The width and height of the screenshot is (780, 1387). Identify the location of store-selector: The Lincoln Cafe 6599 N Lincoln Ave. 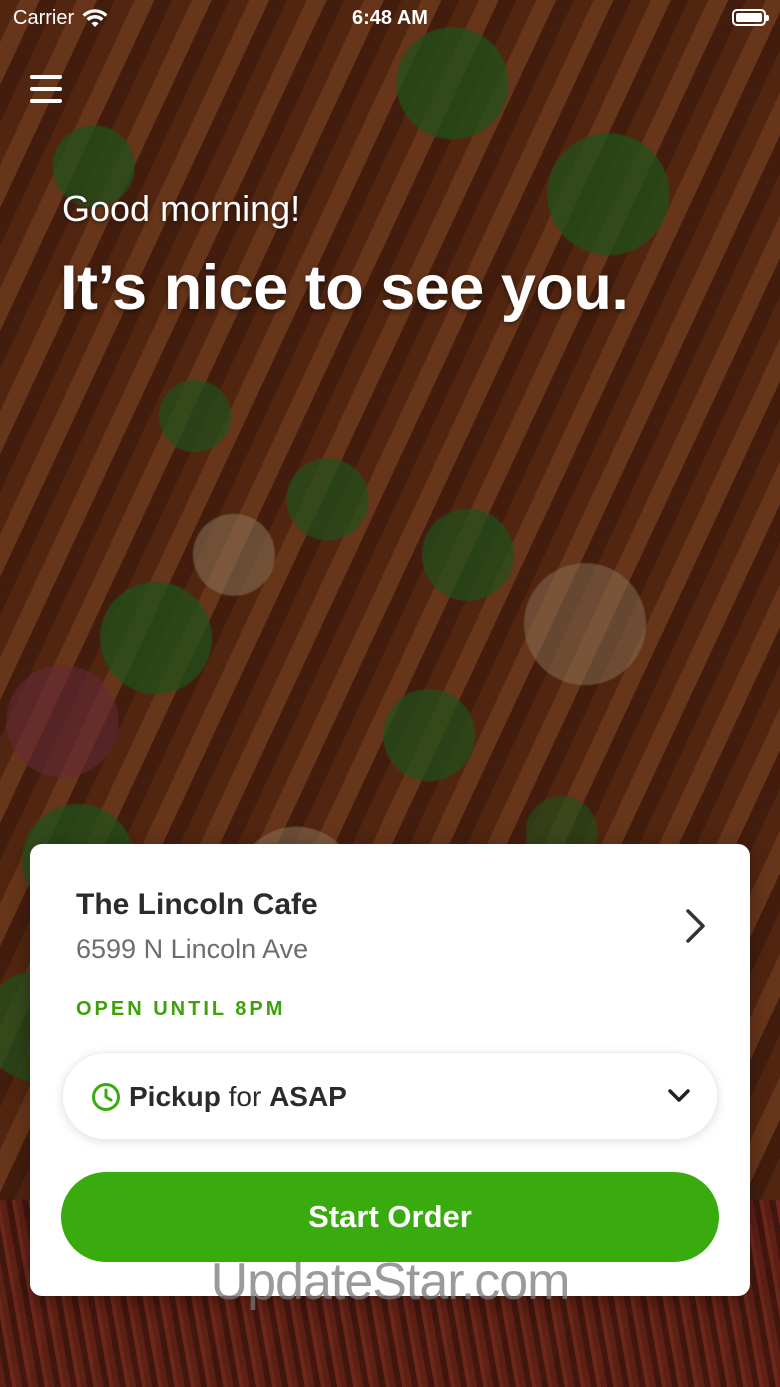
(390, 929).